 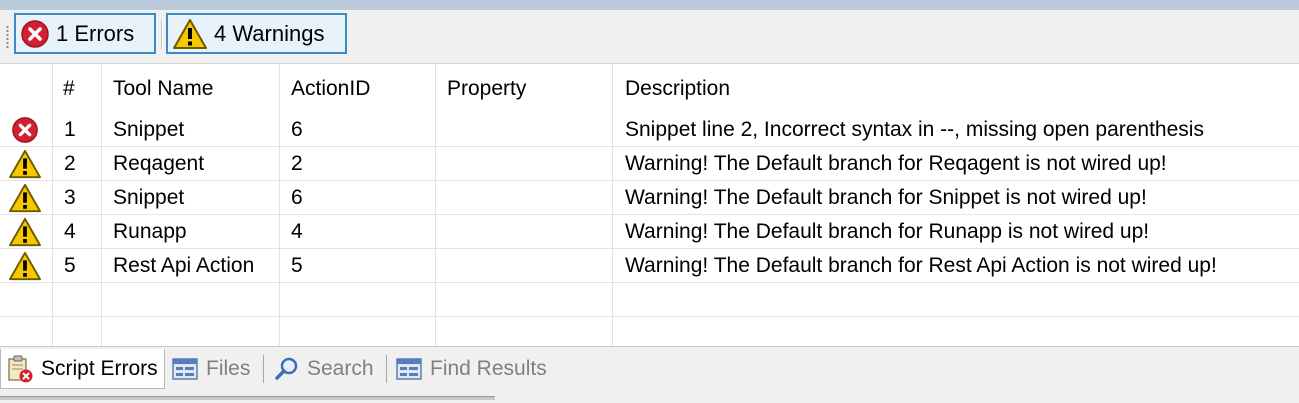 I want to click on tab-files: Files, so click(x=210, y=369).